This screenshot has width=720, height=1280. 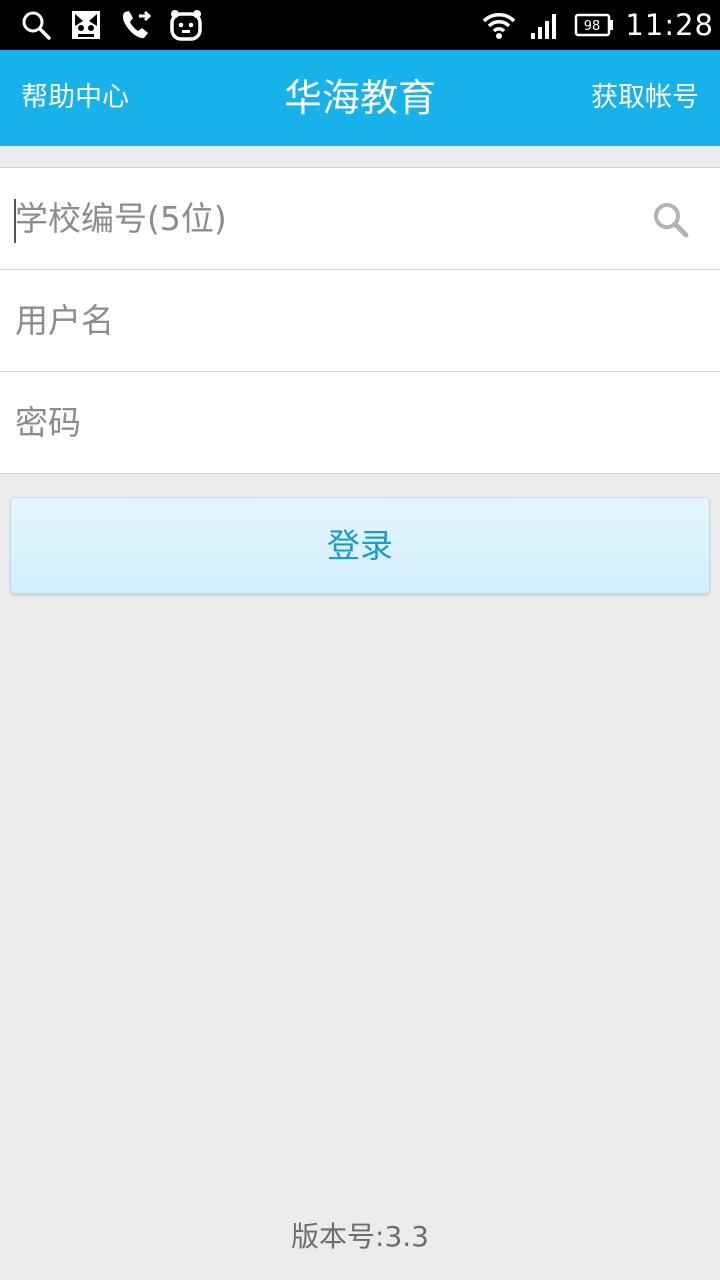 I want to click on password-row, so click(x=360, y=423).